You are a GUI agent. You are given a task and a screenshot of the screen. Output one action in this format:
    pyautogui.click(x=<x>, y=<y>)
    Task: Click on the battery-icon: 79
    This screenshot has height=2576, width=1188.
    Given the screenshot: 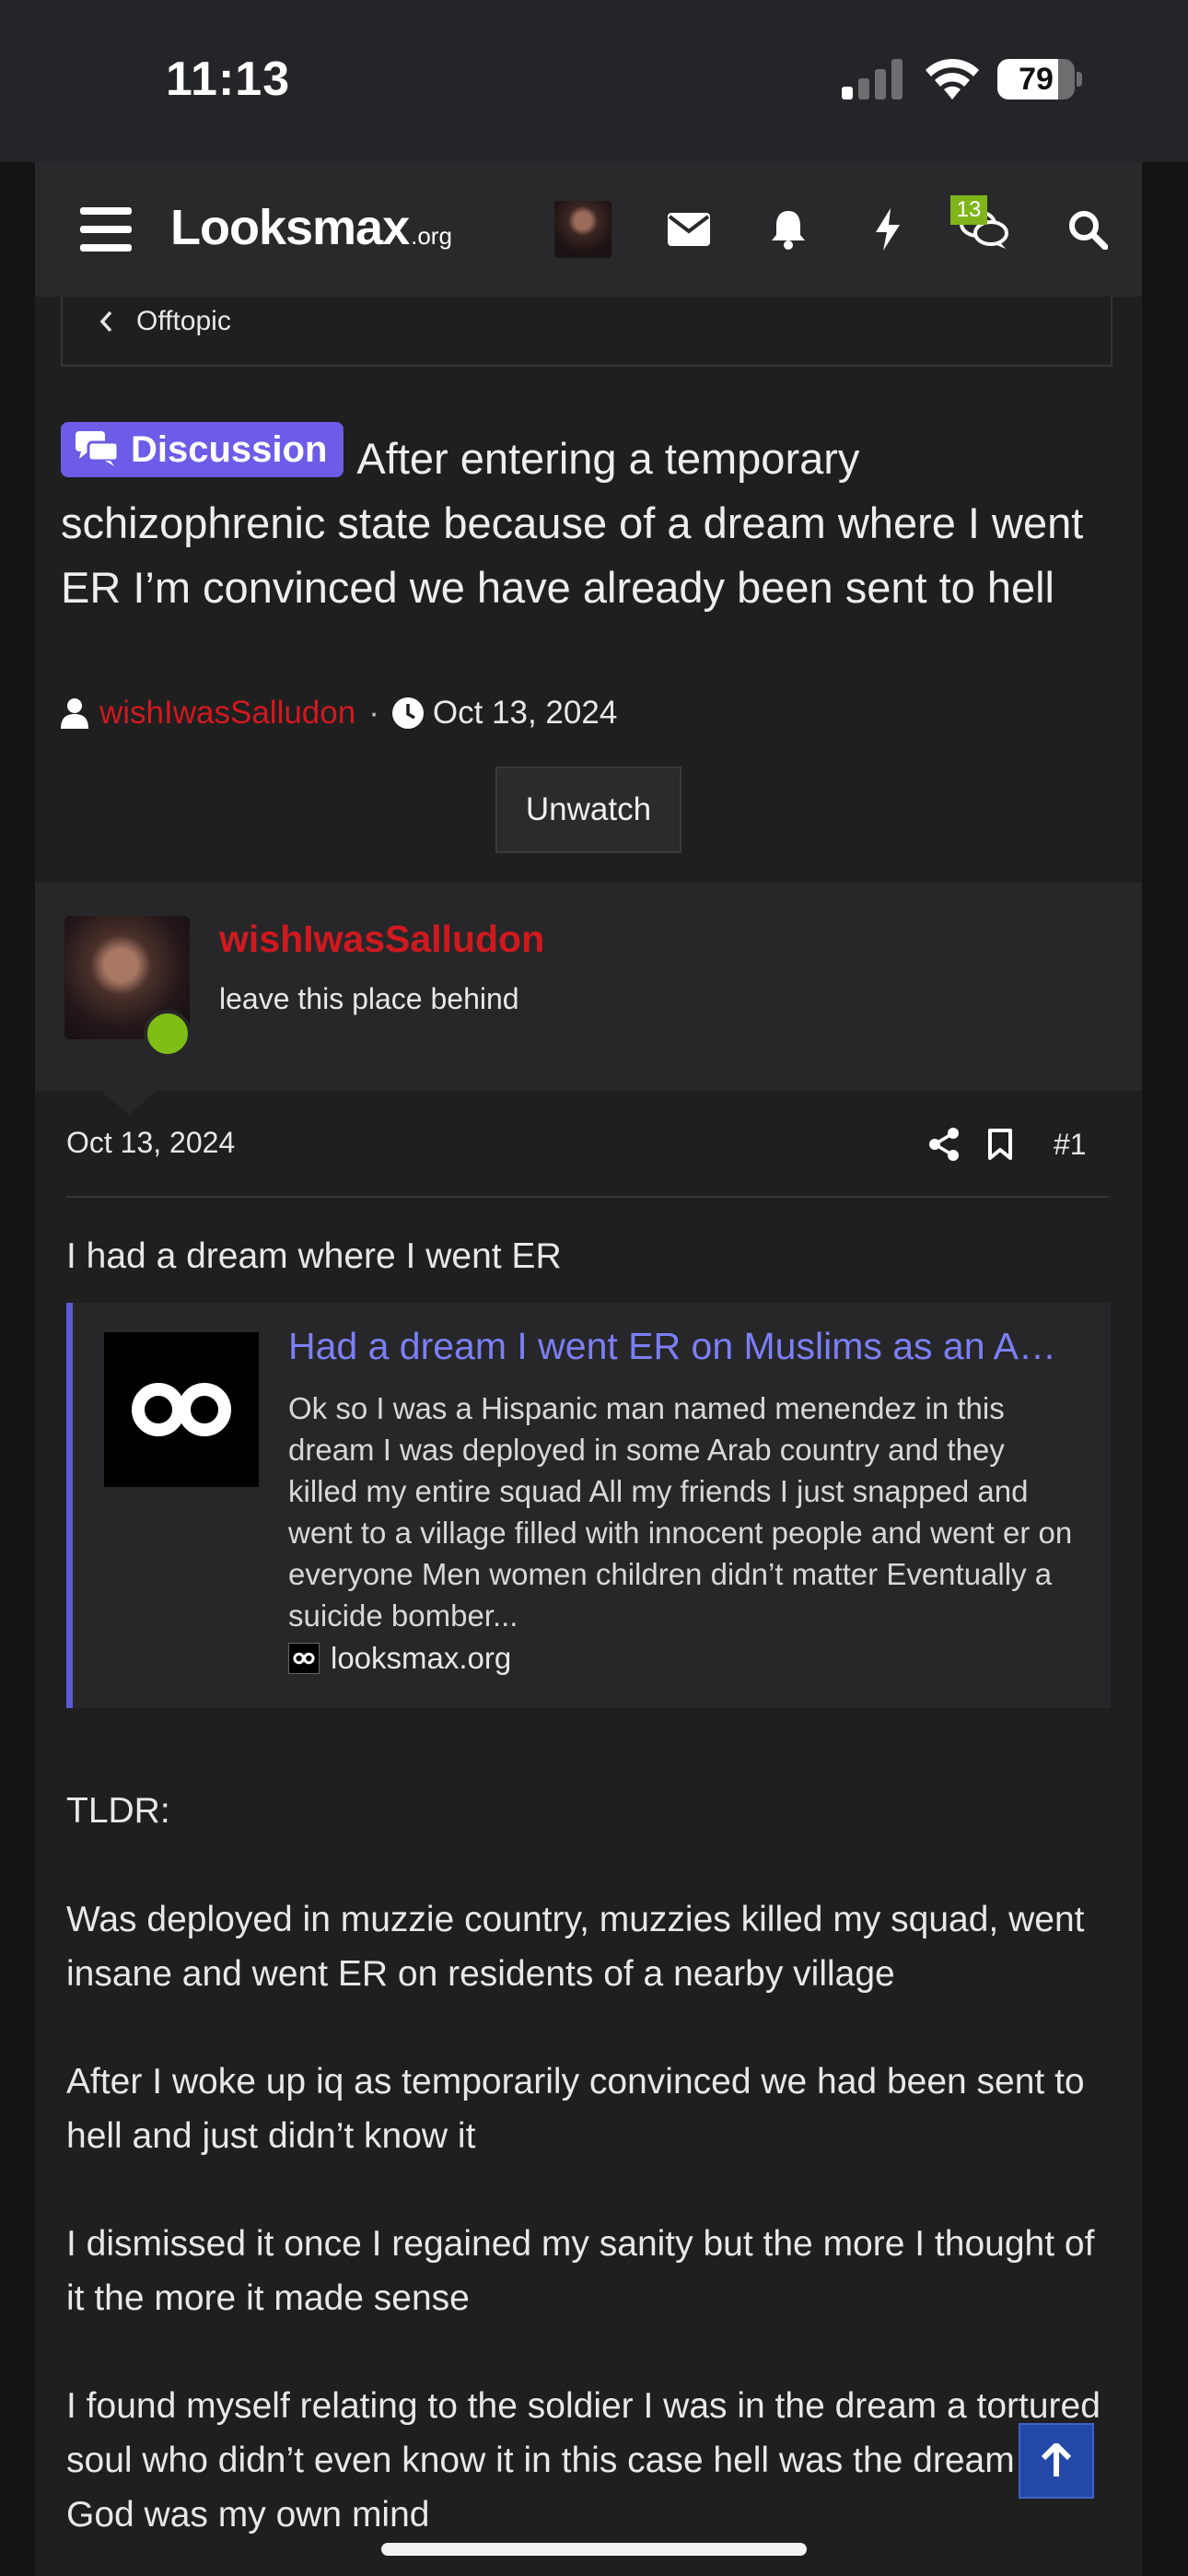 What is the action you would take?
    pyautogui.click(x=1039, y=79)
    